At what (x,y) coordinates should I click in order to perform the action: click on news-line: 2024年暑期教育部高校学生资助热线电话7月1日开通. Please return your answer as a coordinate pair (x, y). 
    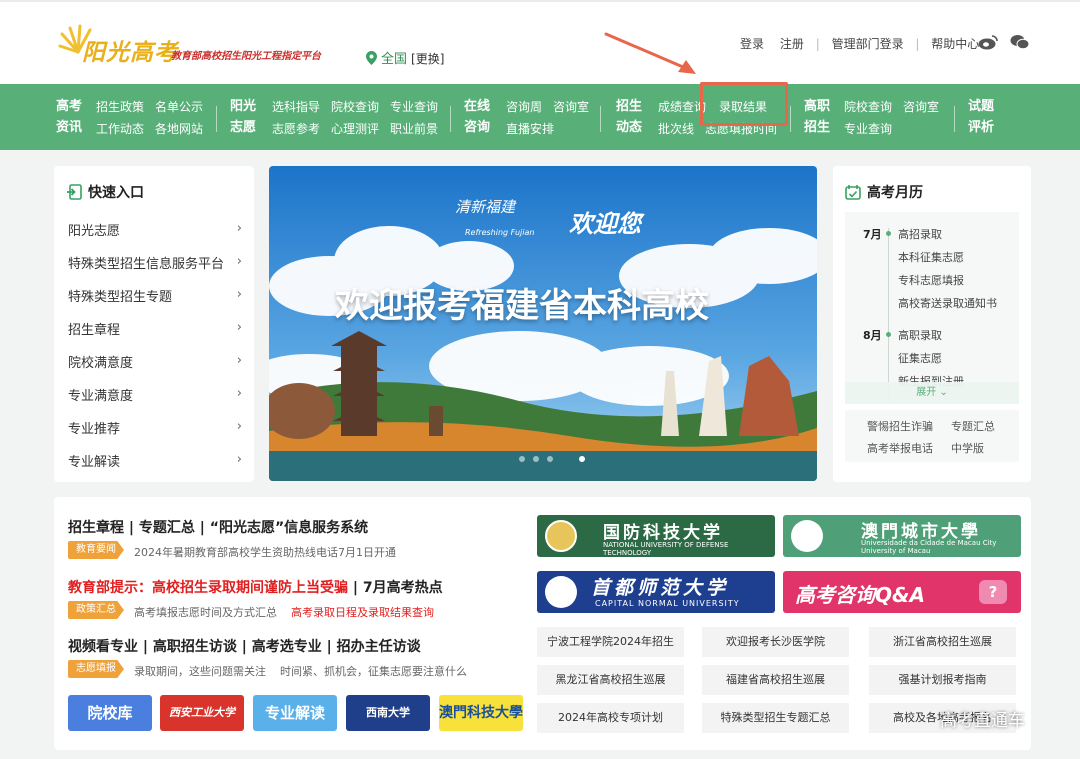
    Looking at the image, I should click on (265, 552).